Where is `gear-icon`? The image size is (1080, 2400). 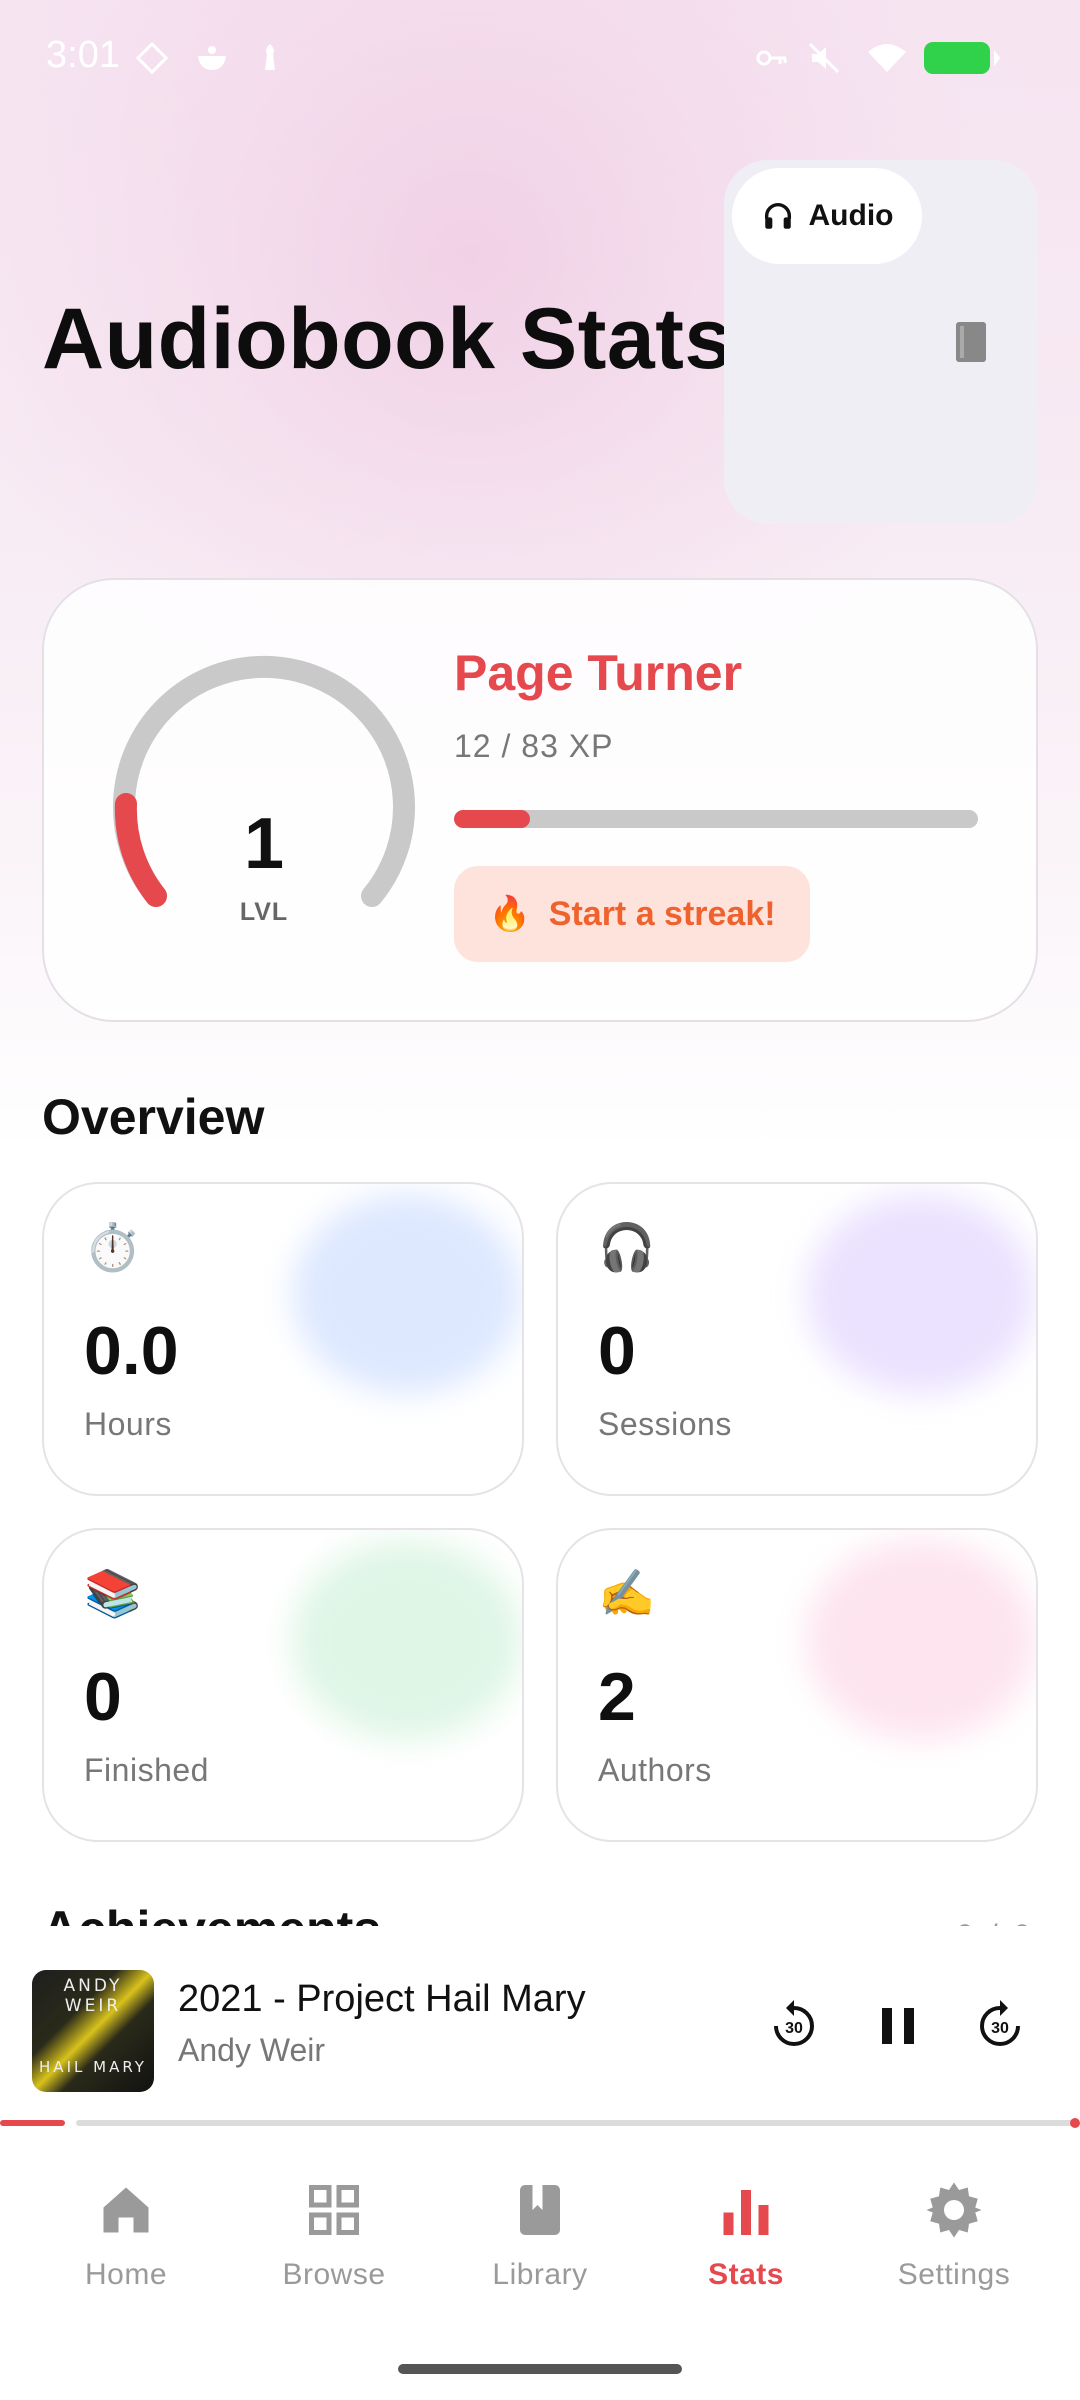
gear-icon is located at coordinates (954, 2210).